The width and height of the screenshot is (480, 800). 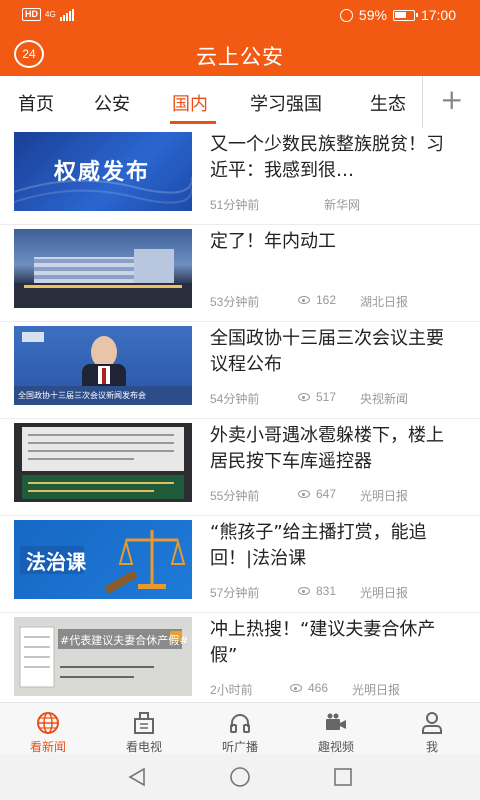 I want to click on nav-item-video: 趣视频, so click(x=336, y=729).